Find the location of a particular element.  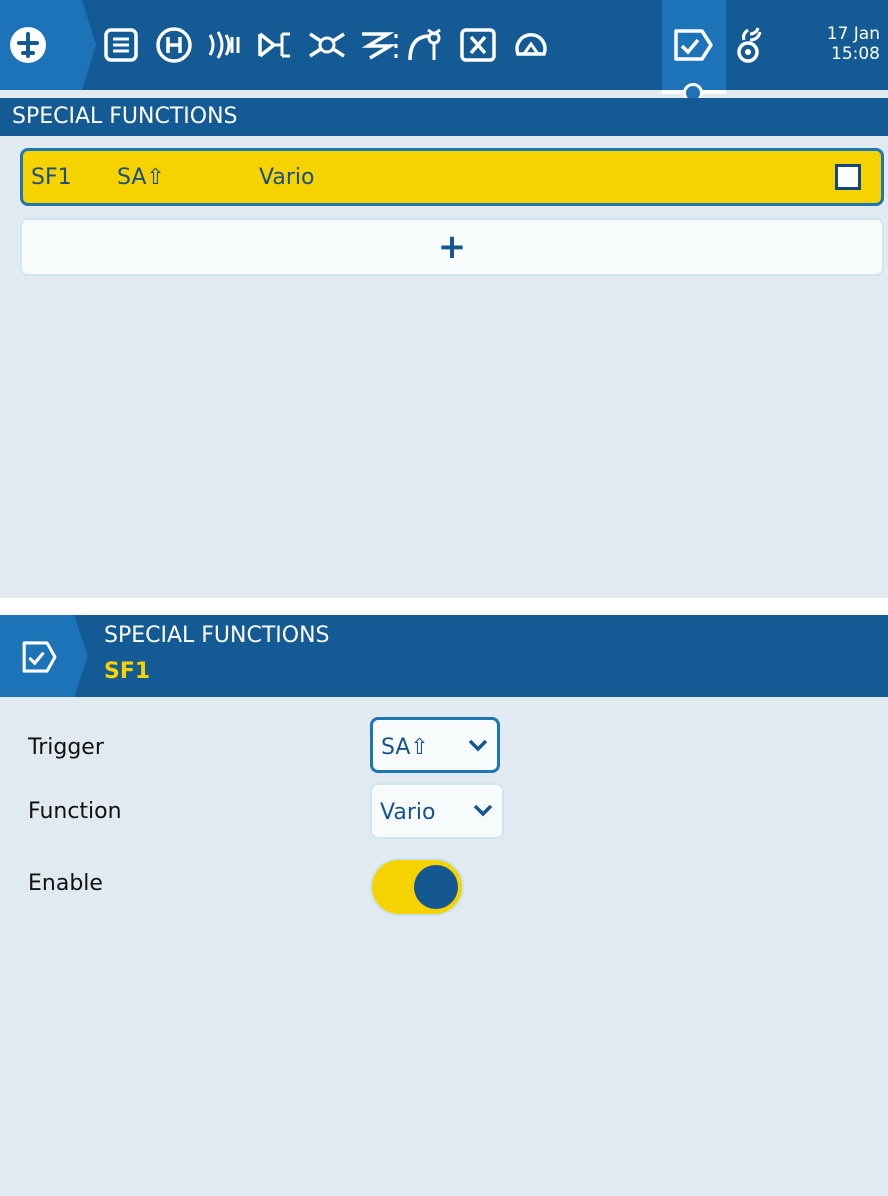

inputs-icon is located at coordinates (275, 45).